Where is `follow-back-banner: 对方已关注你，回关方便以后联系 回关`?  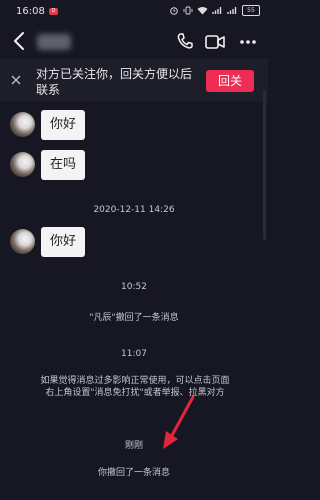
follow-back-banner: 对方已关注你，回关方便以后联系 回关 is located at coordinates (134, 80).